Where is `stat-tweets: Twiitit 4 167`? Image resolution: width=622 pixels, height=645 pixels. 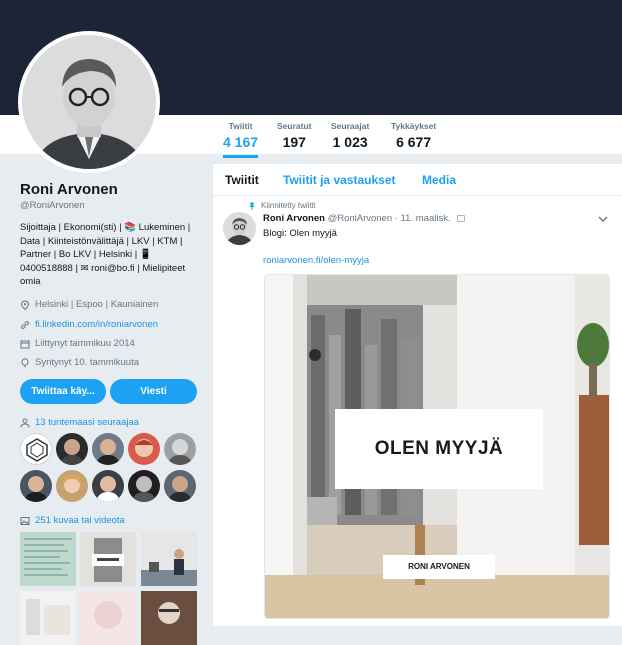 stat-tweets: Twiitit 4 167 is located at coordinates (241, 139).